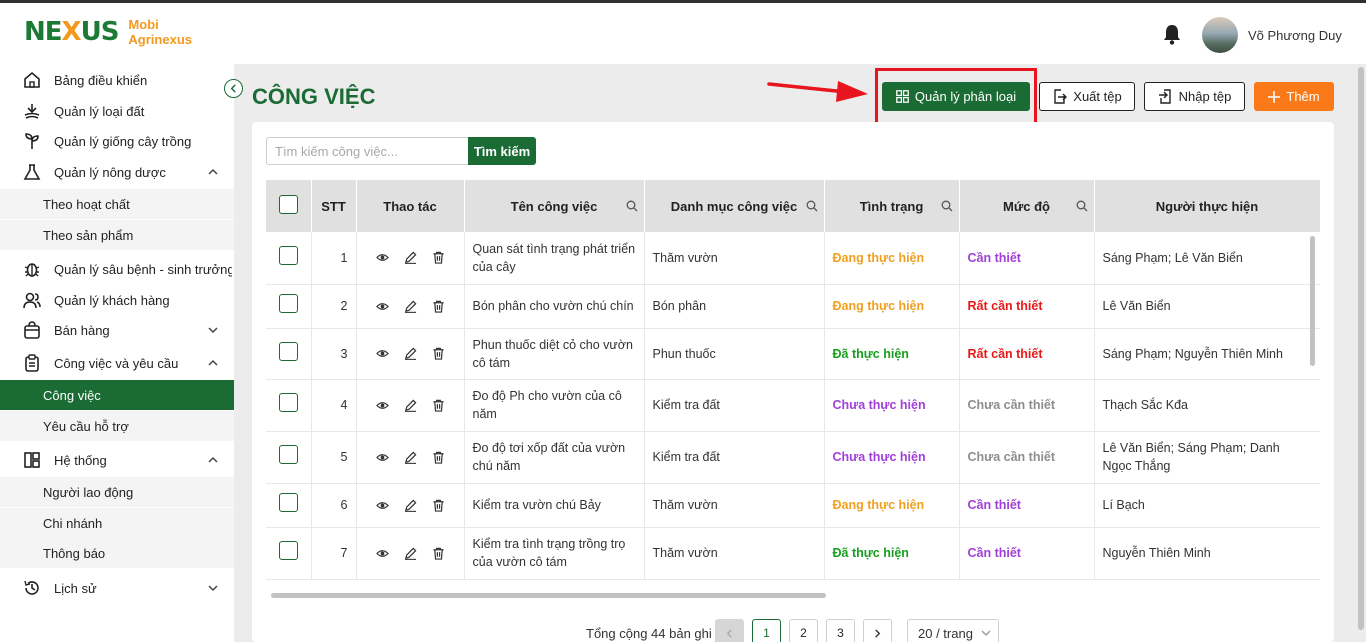  What do you see at coordinates (288, 204) in the screenshot?
I see `select-all-checkbox` at bounding box center [288, 204].